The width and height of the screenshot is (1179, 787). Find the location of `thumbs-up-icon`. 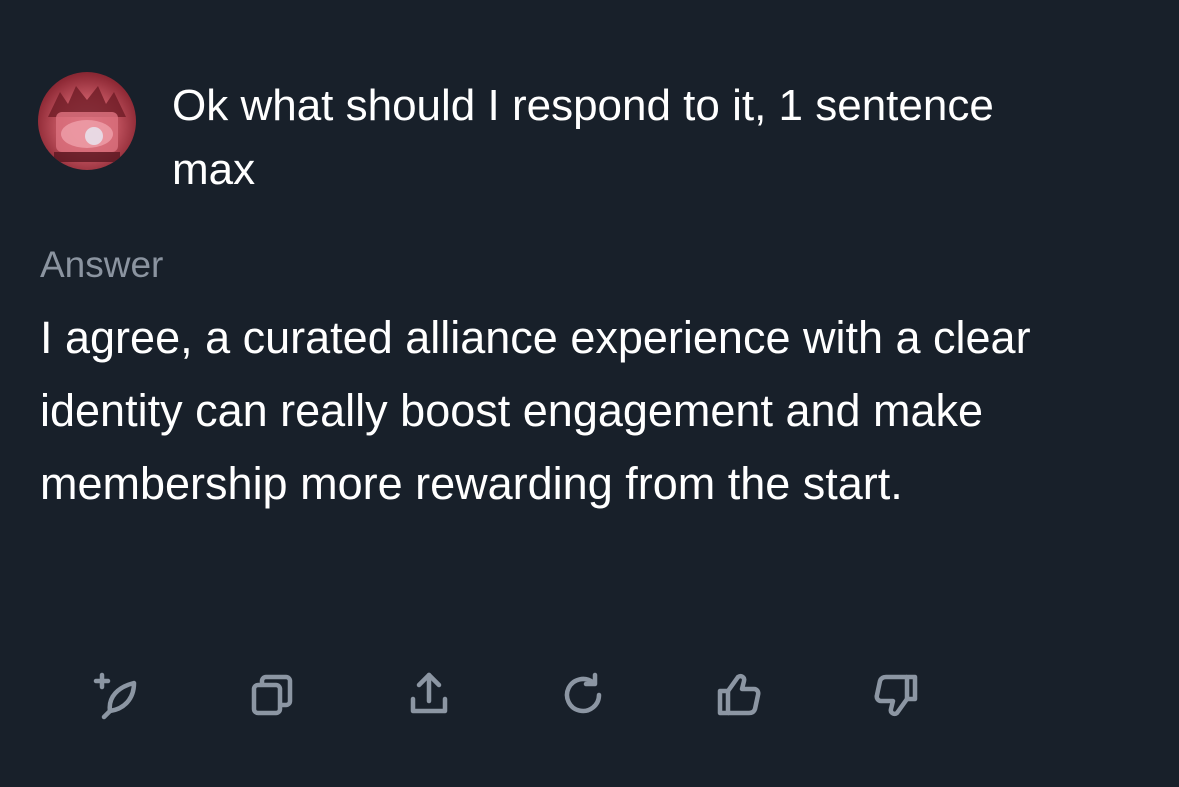

thumbs-up-icon is located at coordinates (739, 694).